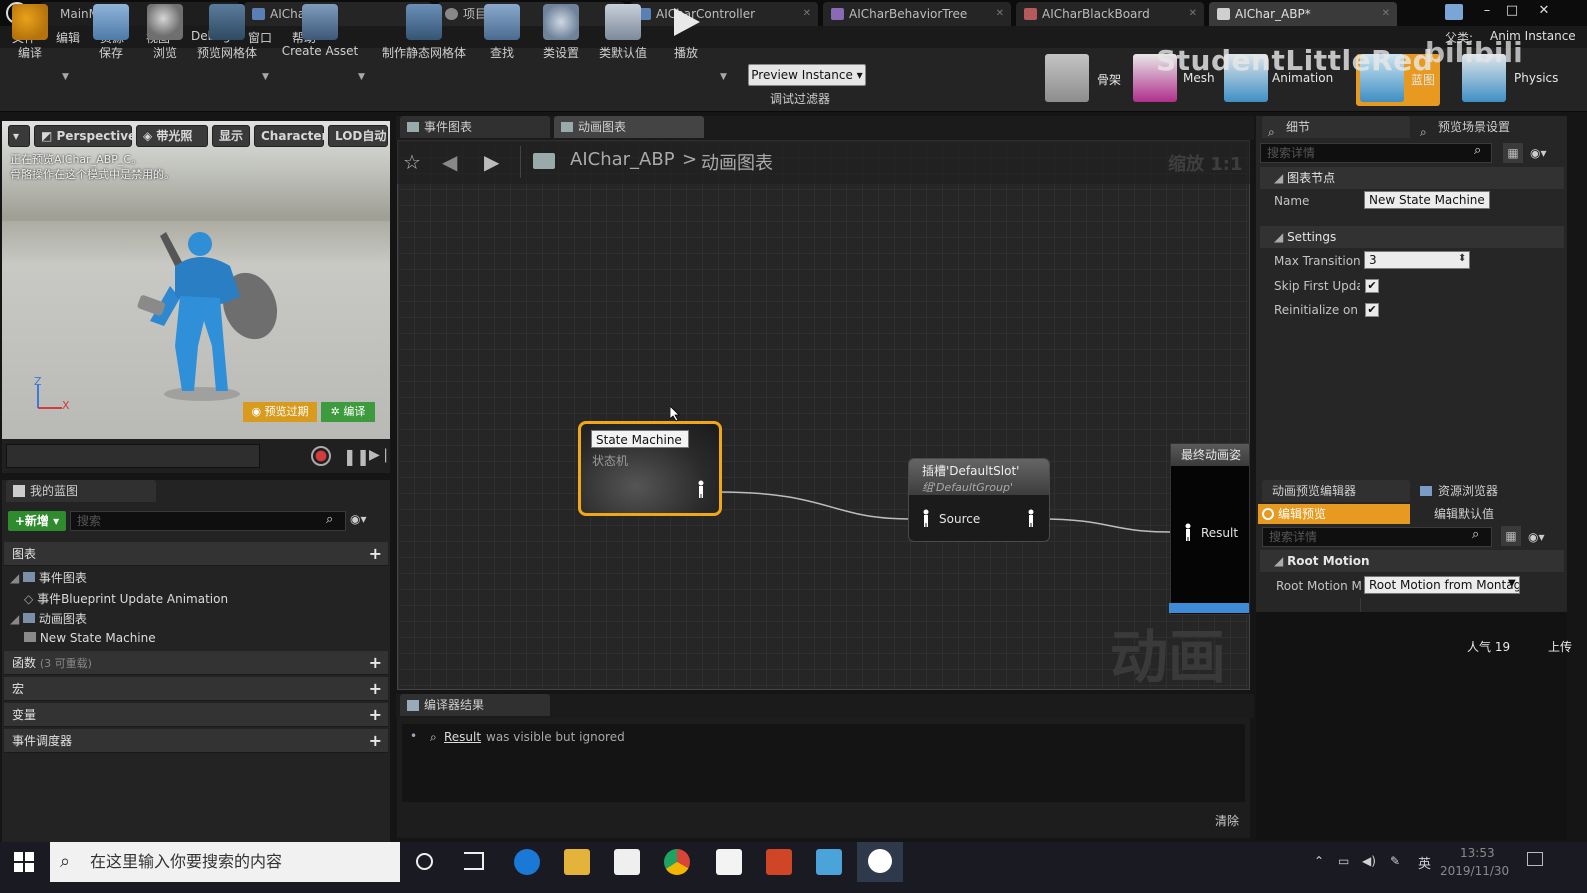 Image resolution: width=1587 pixels, height=893 pixels. What do you see at coordinates (622, 159) in the screenshot?
I see `breadcrumb-root: AIChar_ABP` at bounding box center [622, 159].